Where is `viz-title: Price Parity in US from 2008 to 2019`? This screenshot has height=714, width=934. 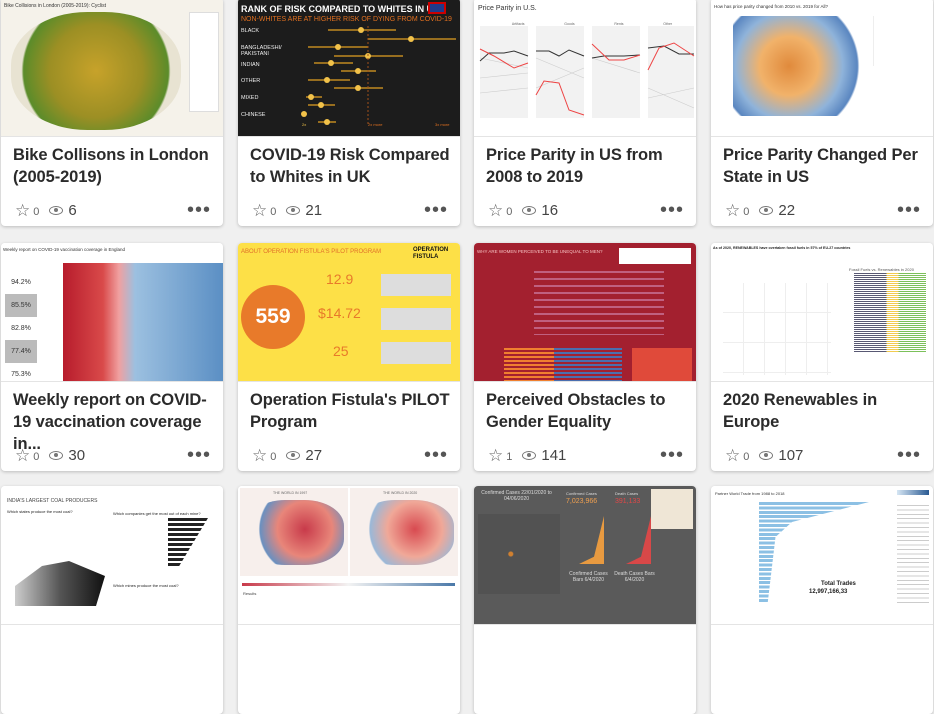 viz-title: Price Parity in US from 2008 to 2019 is located at coordinates (586, 166).